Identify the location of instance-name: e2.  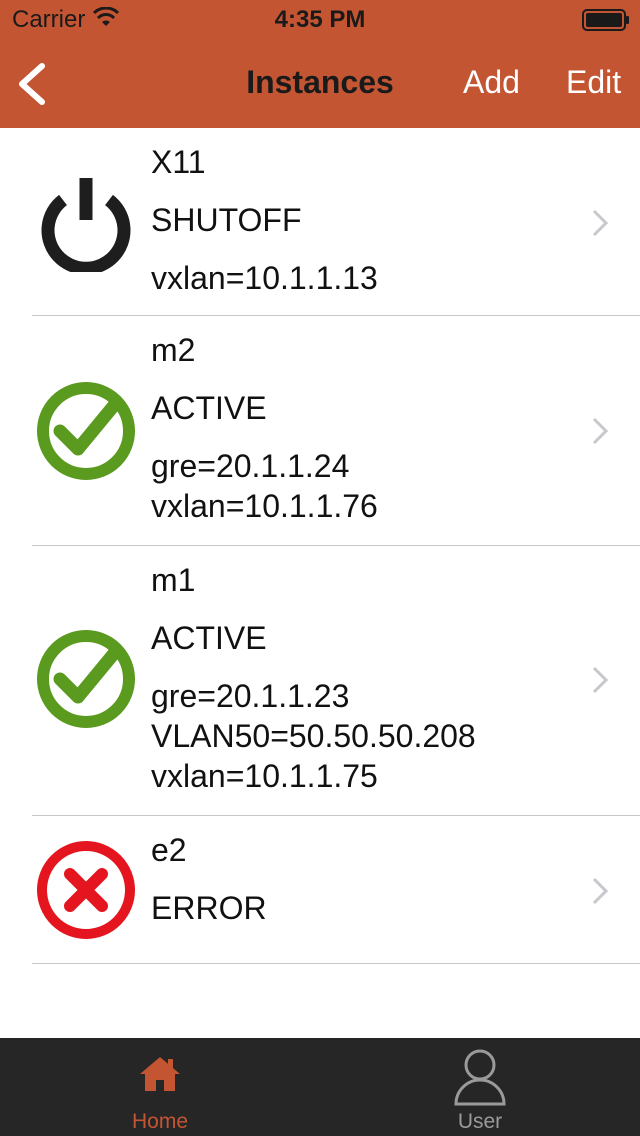
(169, 850).